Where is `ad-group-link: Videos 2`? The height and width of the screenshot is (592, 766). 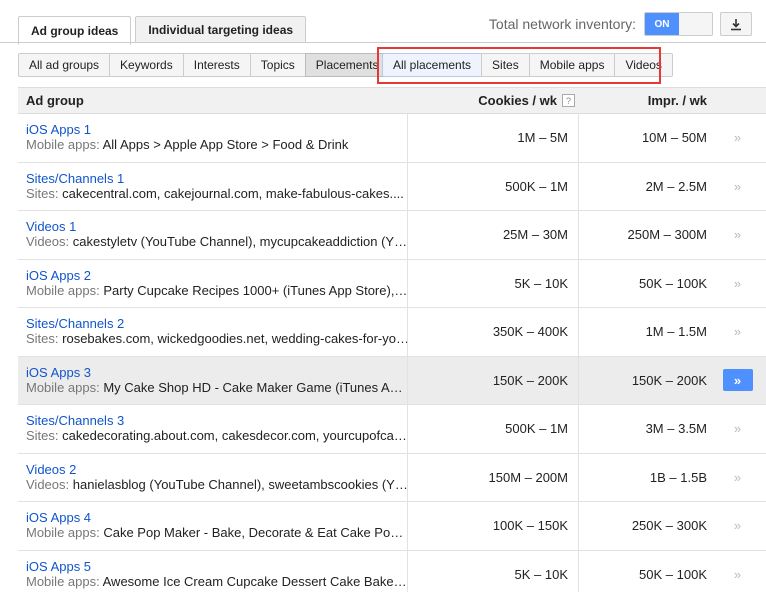 ad-group-link: Videos 2 is located at coordinates (216, 469).